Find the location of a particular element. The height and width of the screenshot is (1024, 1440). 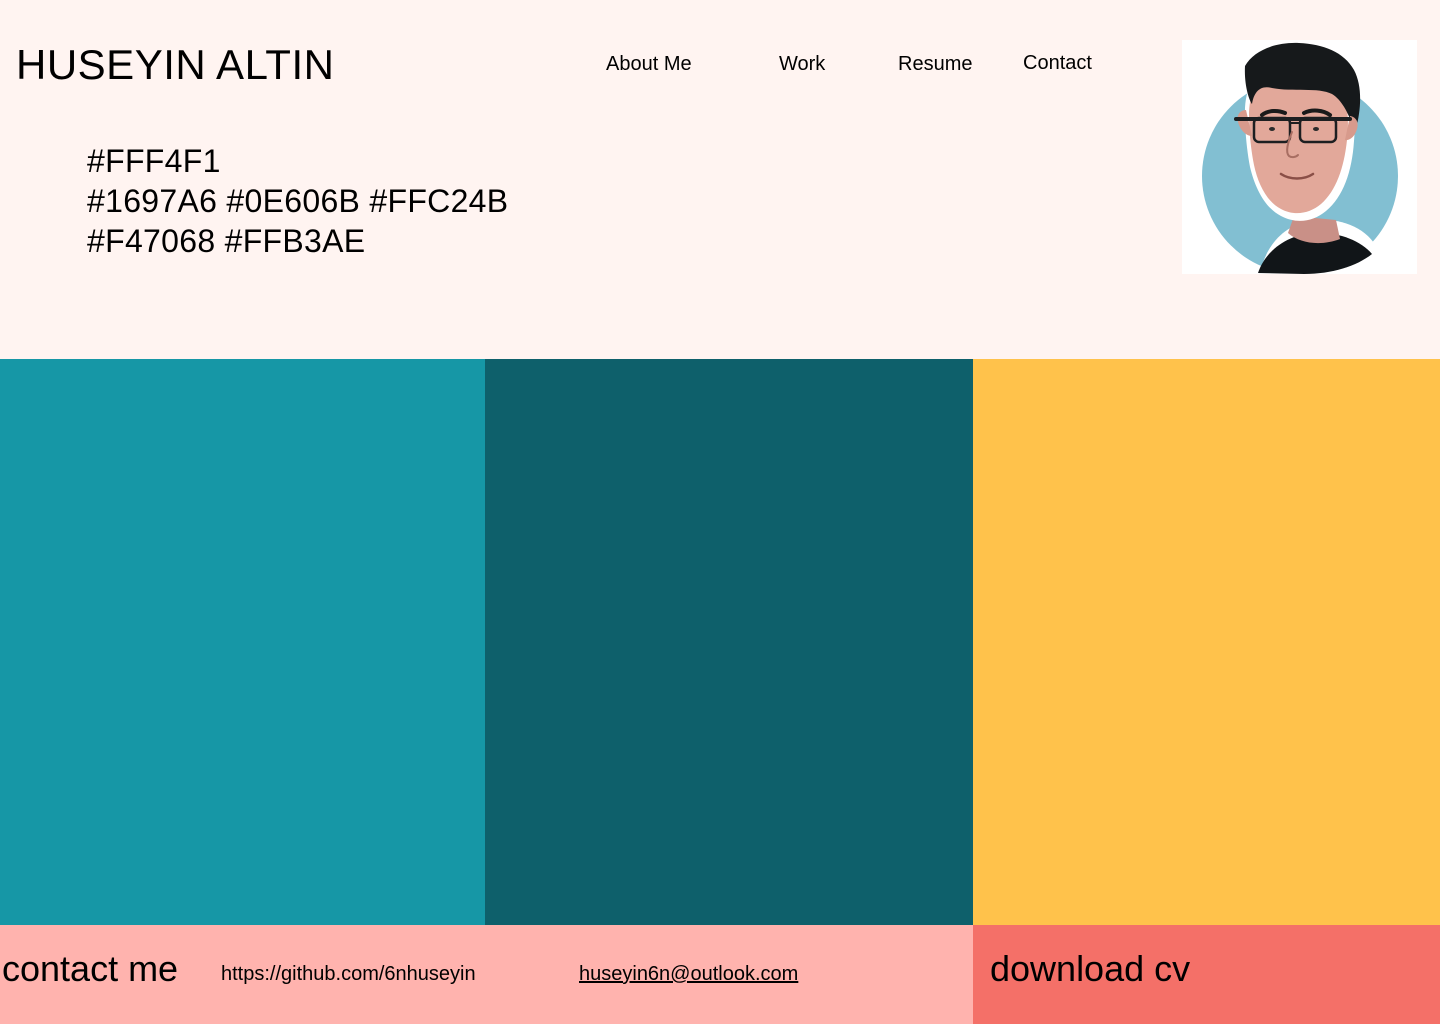

avatar-illustration-icon is located at coordinates (1300, 158).